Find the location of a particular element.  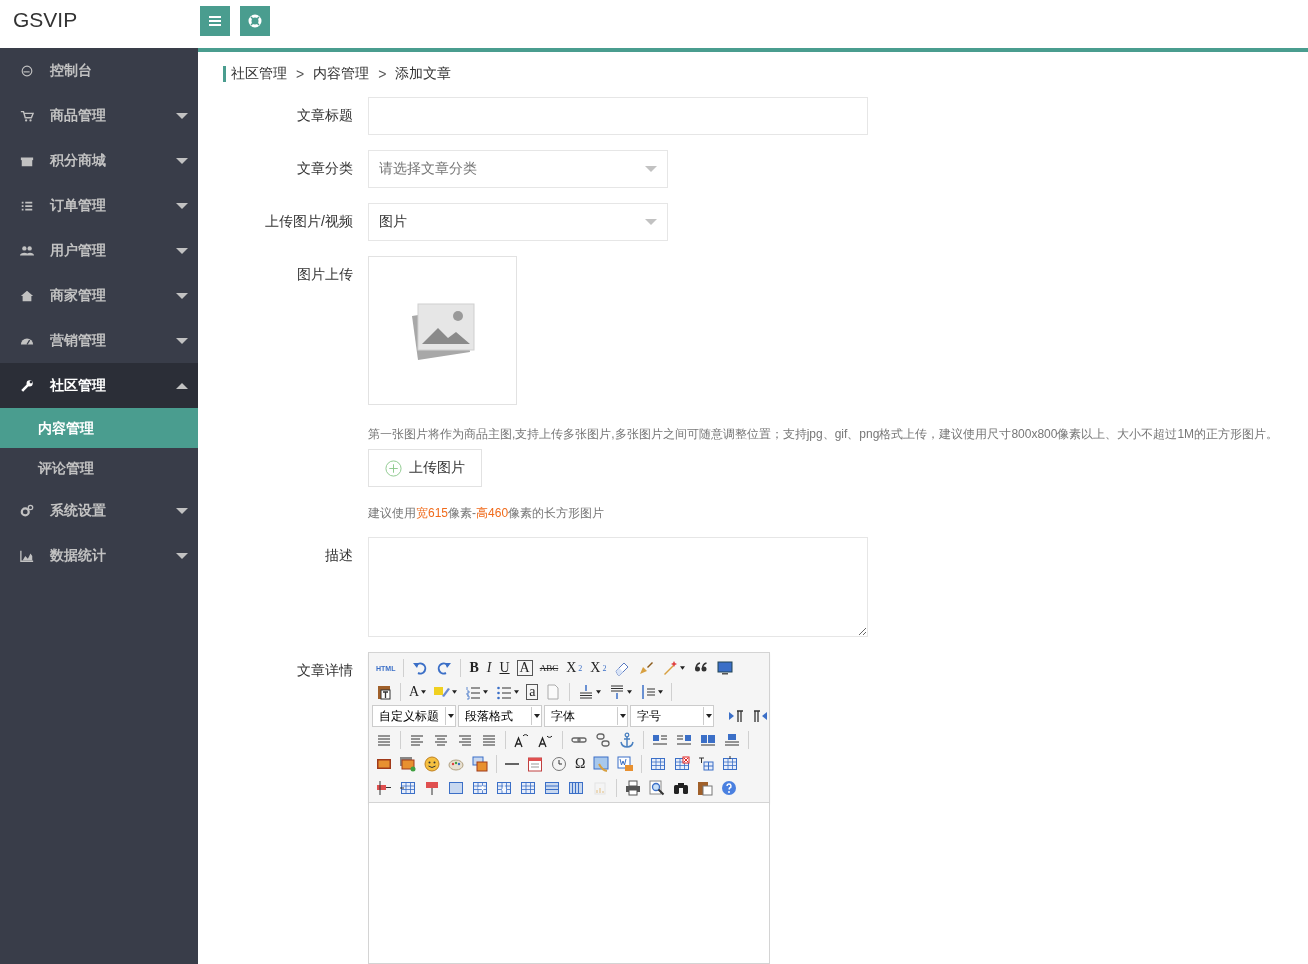

lifebuoy-icon is located at coordinates (255, 20).